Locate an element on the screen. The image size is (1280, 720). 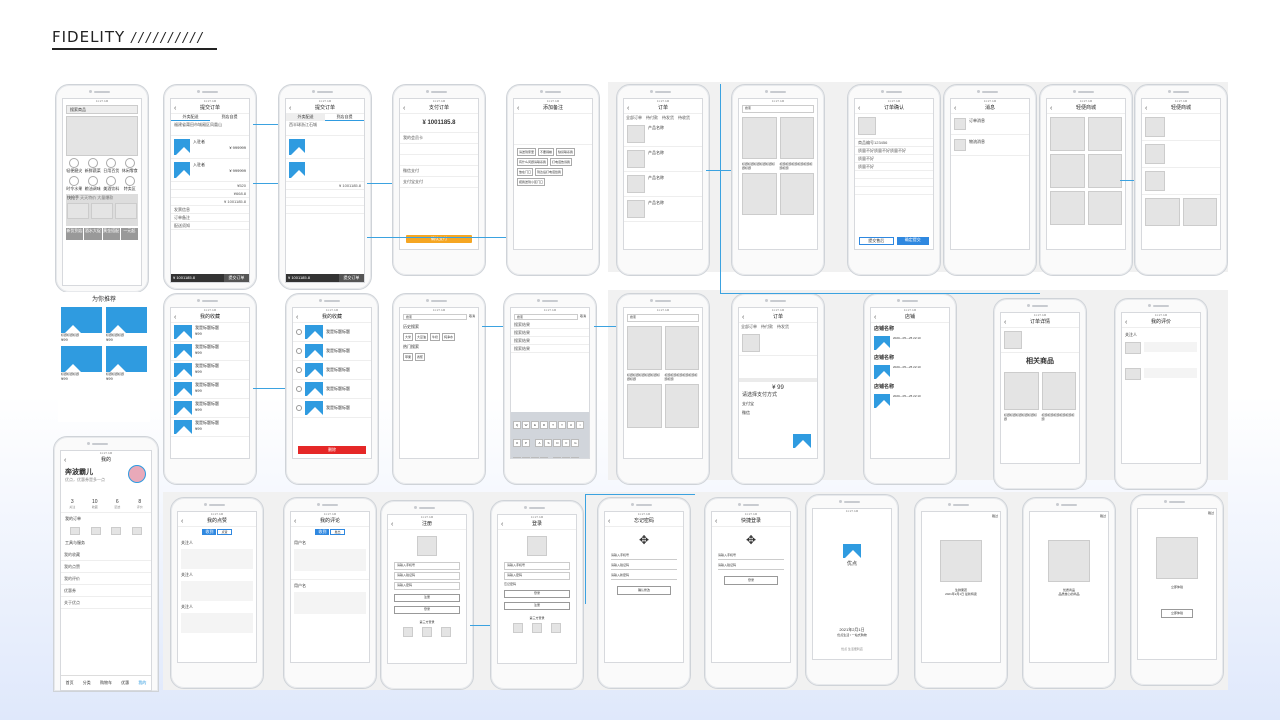
search-tag: 牛奶 is located at coordinates (435, 337).